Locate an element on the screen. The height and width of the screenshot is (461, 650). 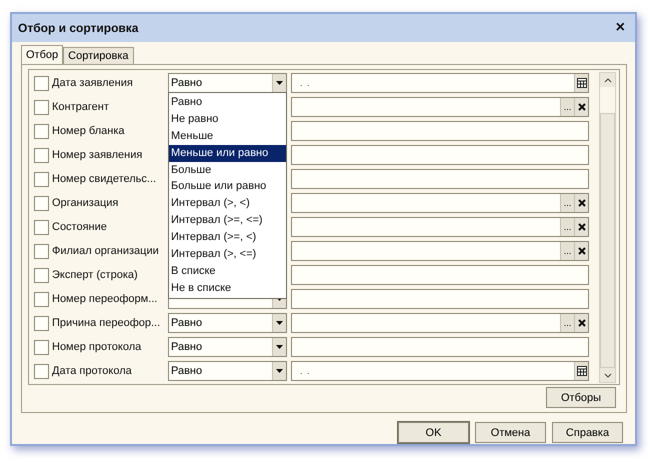
menu-item: Больше is located at coordinates (227, 170).